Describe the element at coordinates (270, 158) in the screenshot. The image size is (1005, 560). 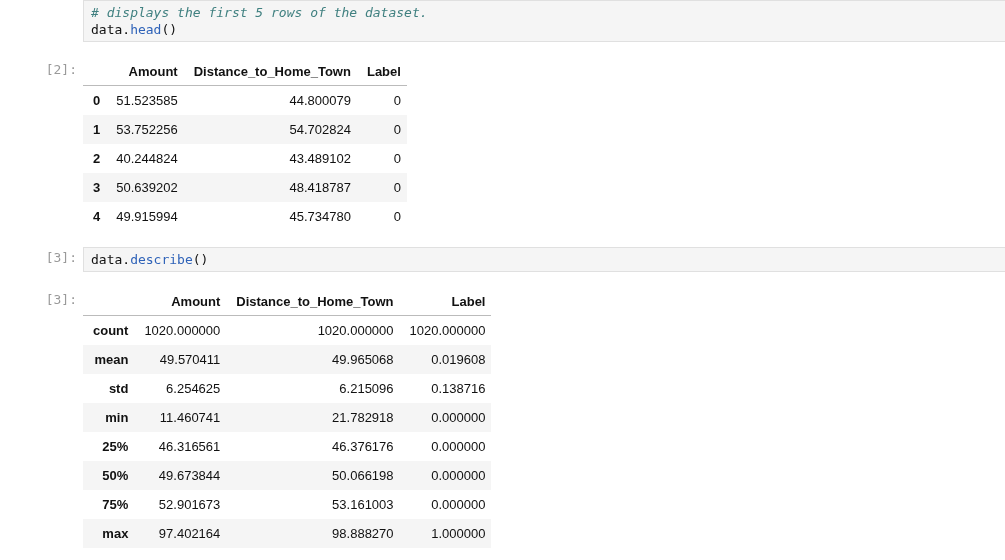
I see `table-cell: 43.489102` at that location.